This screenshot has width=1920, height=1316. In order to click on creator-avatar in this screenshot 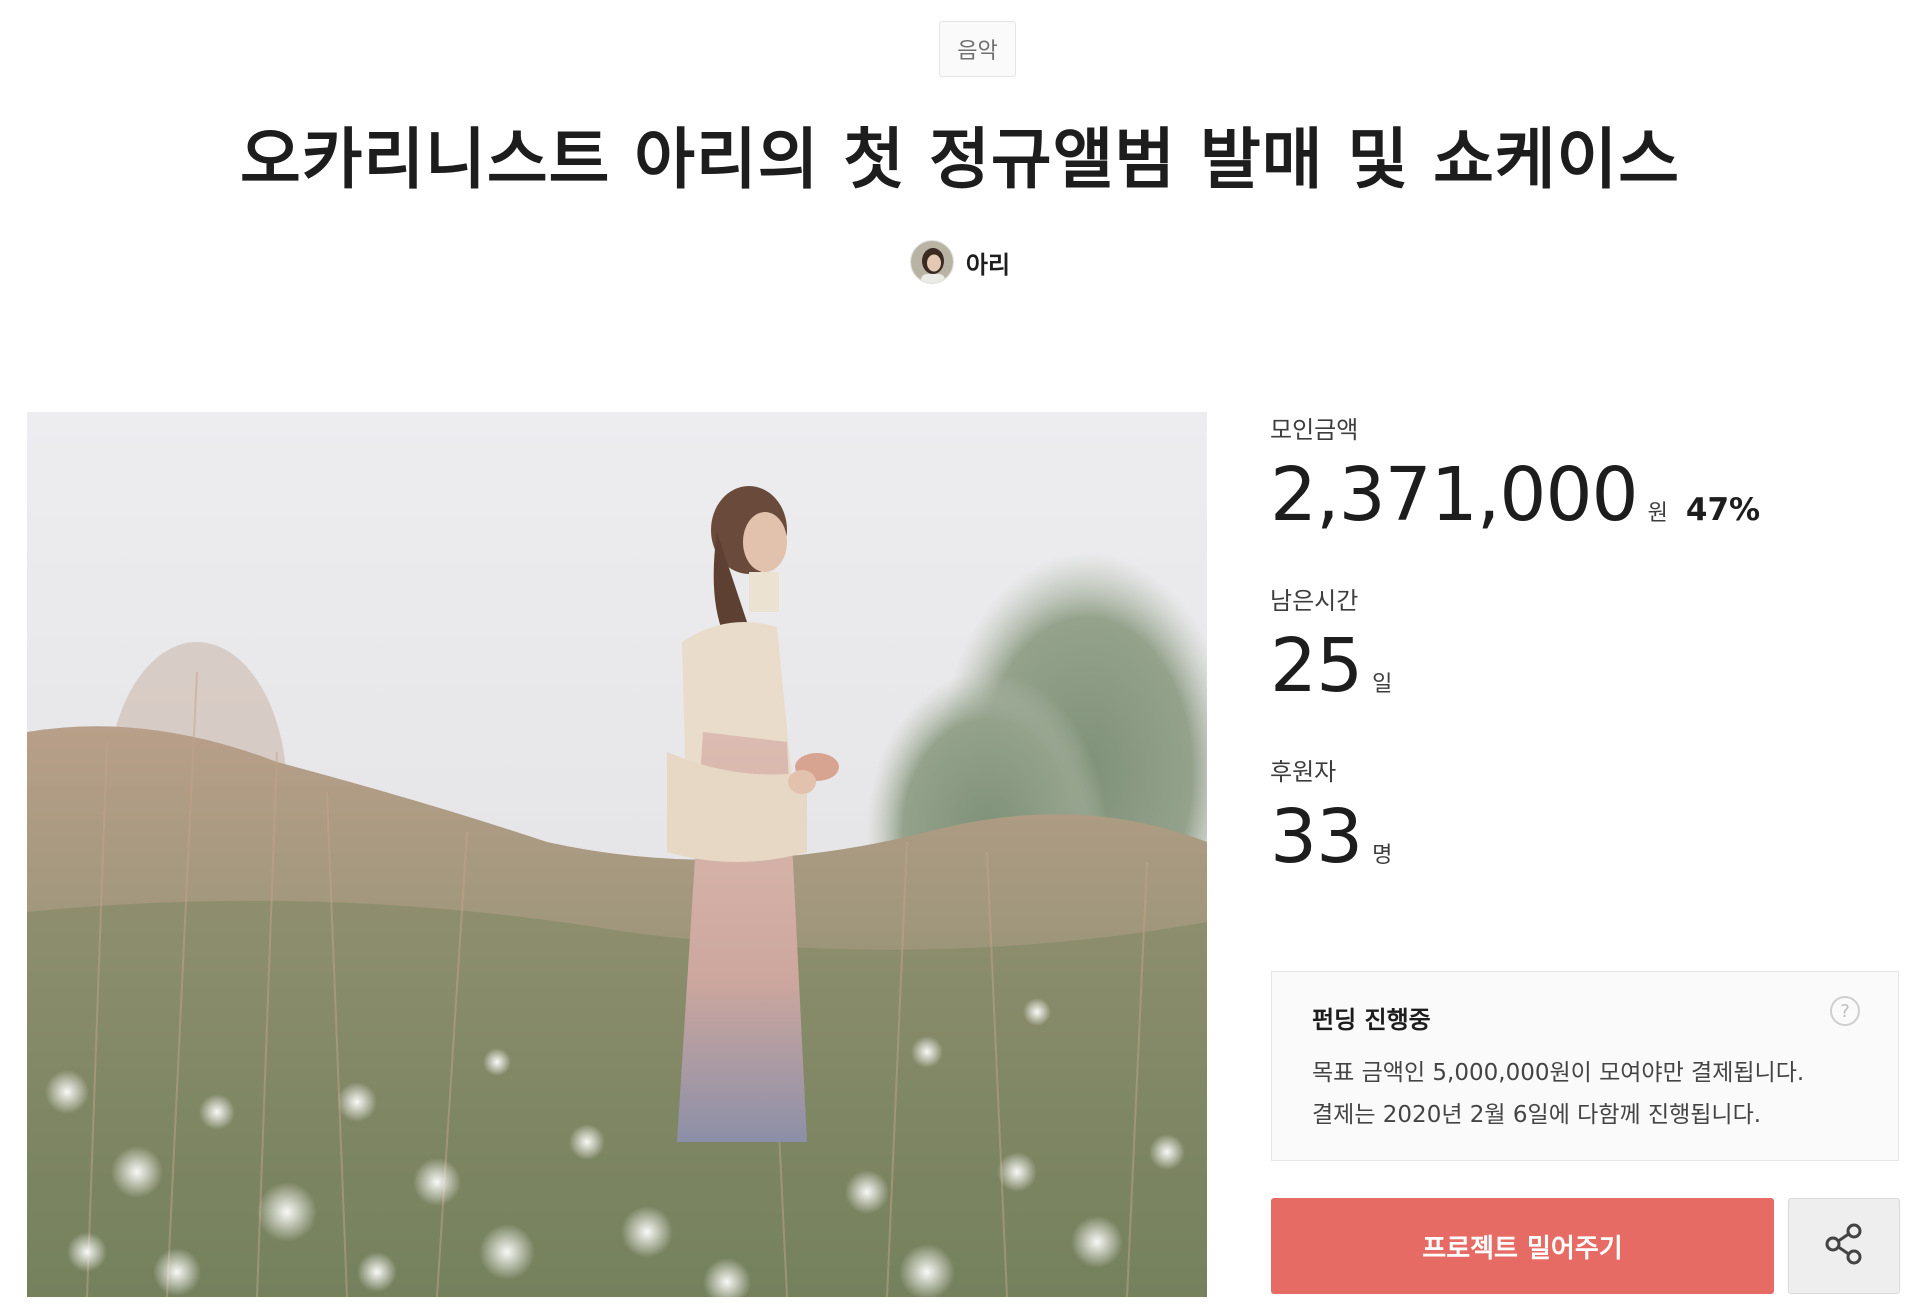, I will do `click(931, 262)`.